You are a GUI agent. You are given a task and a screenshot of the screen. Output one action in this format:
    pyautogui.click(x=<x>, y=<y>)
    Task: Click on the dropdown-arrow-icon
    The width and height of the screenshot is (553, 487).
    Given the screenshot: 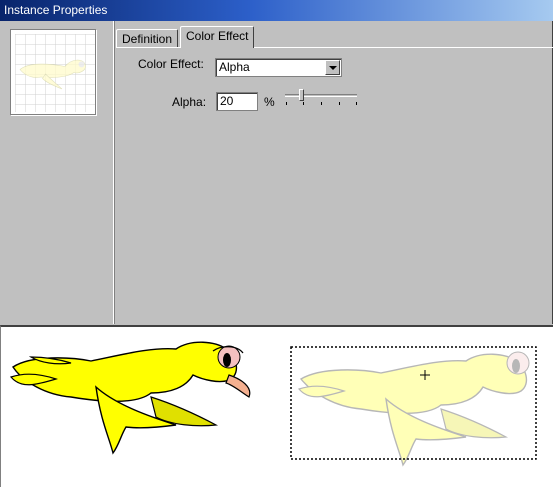 What is the action you would take?
    pyautogui.click(x=332, y=67)
    